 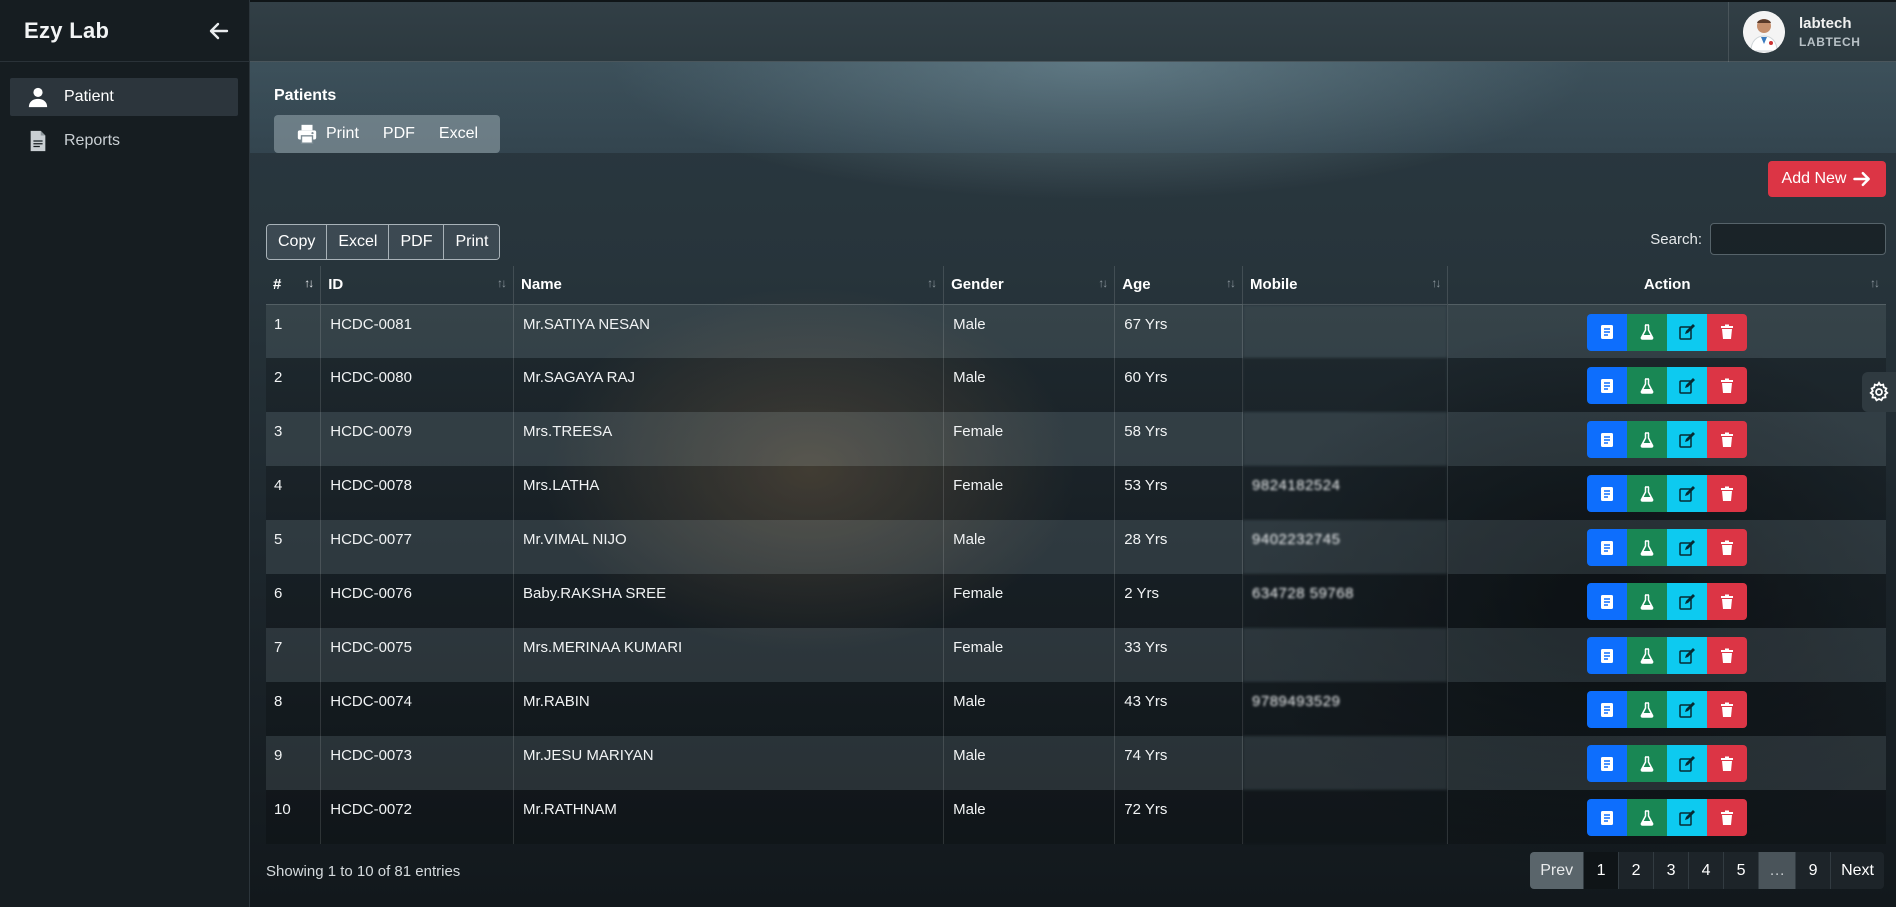 What do you see at coordinates (363, 871) in the screenshot?
I see `table-info: Showing 1 to 10 of 81 entries` at bounding box center [363, 871].